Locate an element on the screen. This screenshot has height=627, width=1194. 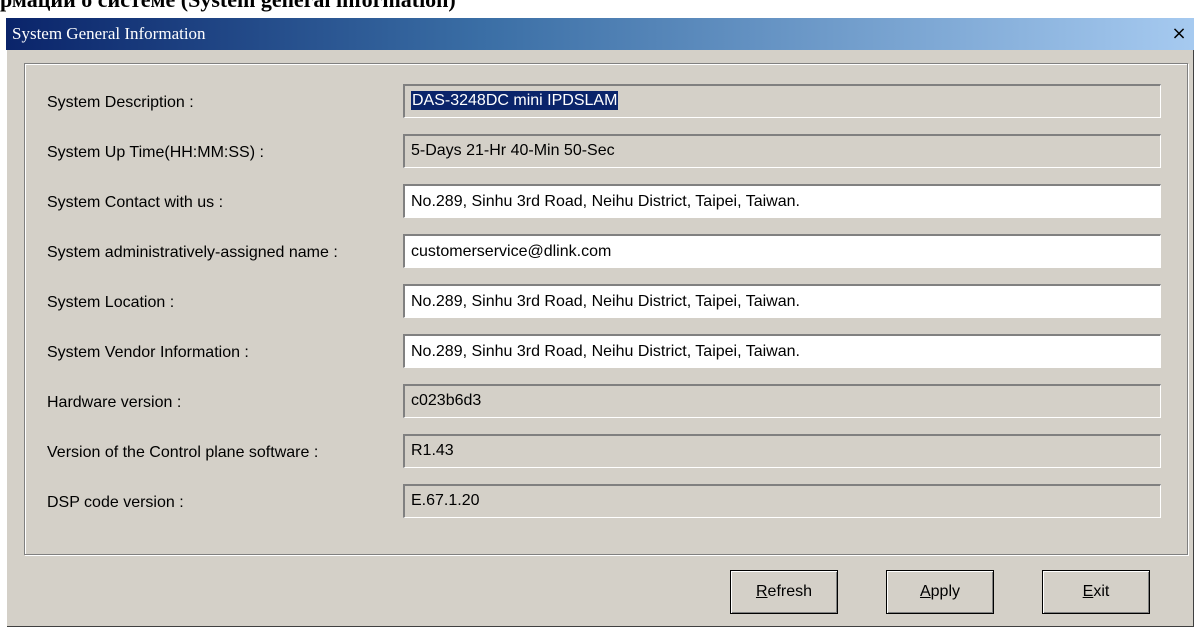
row-system-name: System administratively-assigned name : is located at coordinates (606, 253).